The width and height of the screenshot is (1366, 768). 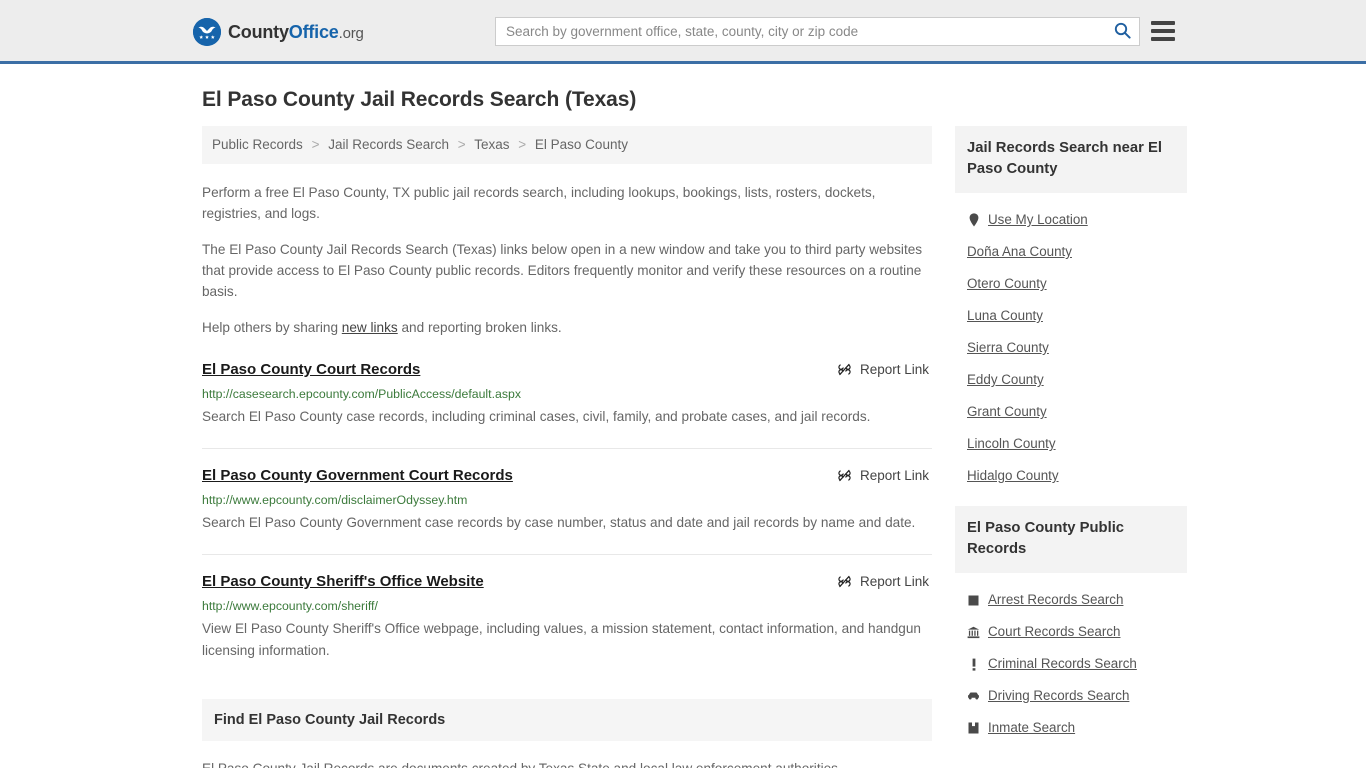 I want to click on list-item: Arrest Records Search, so click(x=1071, y=600).